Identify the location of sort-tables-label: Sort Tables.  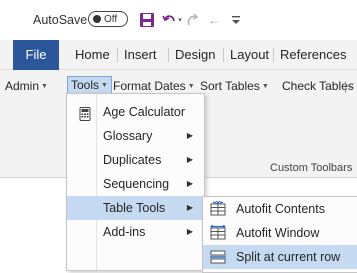
(230, 86).